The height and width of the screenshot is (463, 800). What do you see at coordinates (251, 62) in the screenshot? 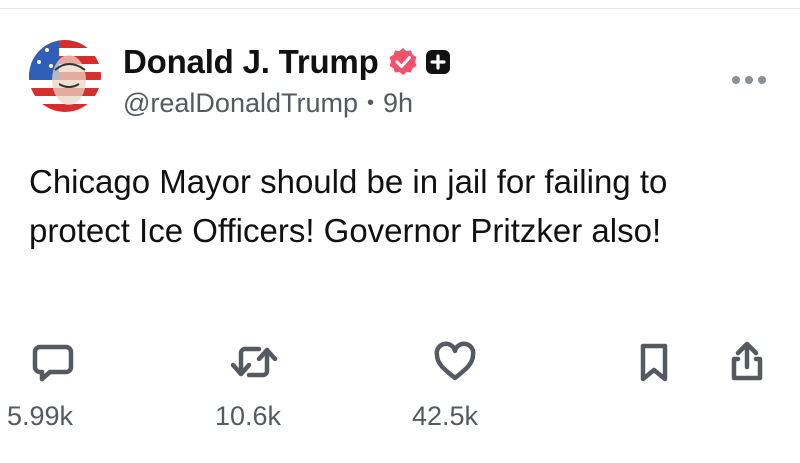
I see `author-name: Donald J. Trump` at bounding box center [251, 62].